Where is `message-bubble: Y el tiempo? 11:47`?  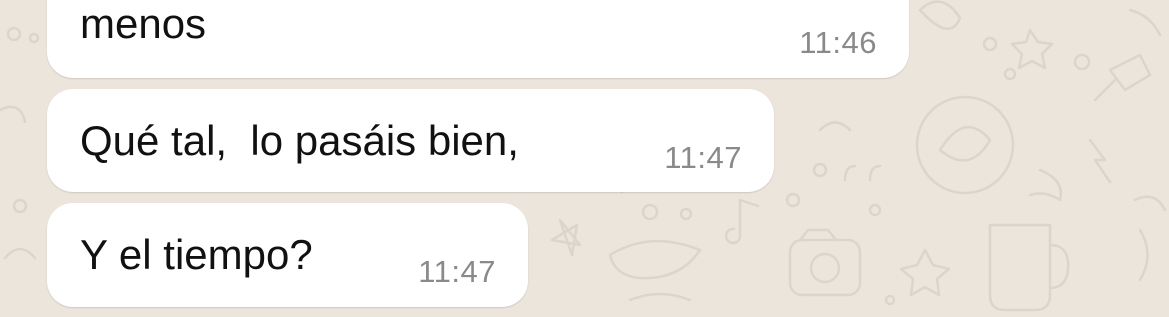
message-bubble: Y el tiempo? 11:47 is located at coordinates (287, 255).